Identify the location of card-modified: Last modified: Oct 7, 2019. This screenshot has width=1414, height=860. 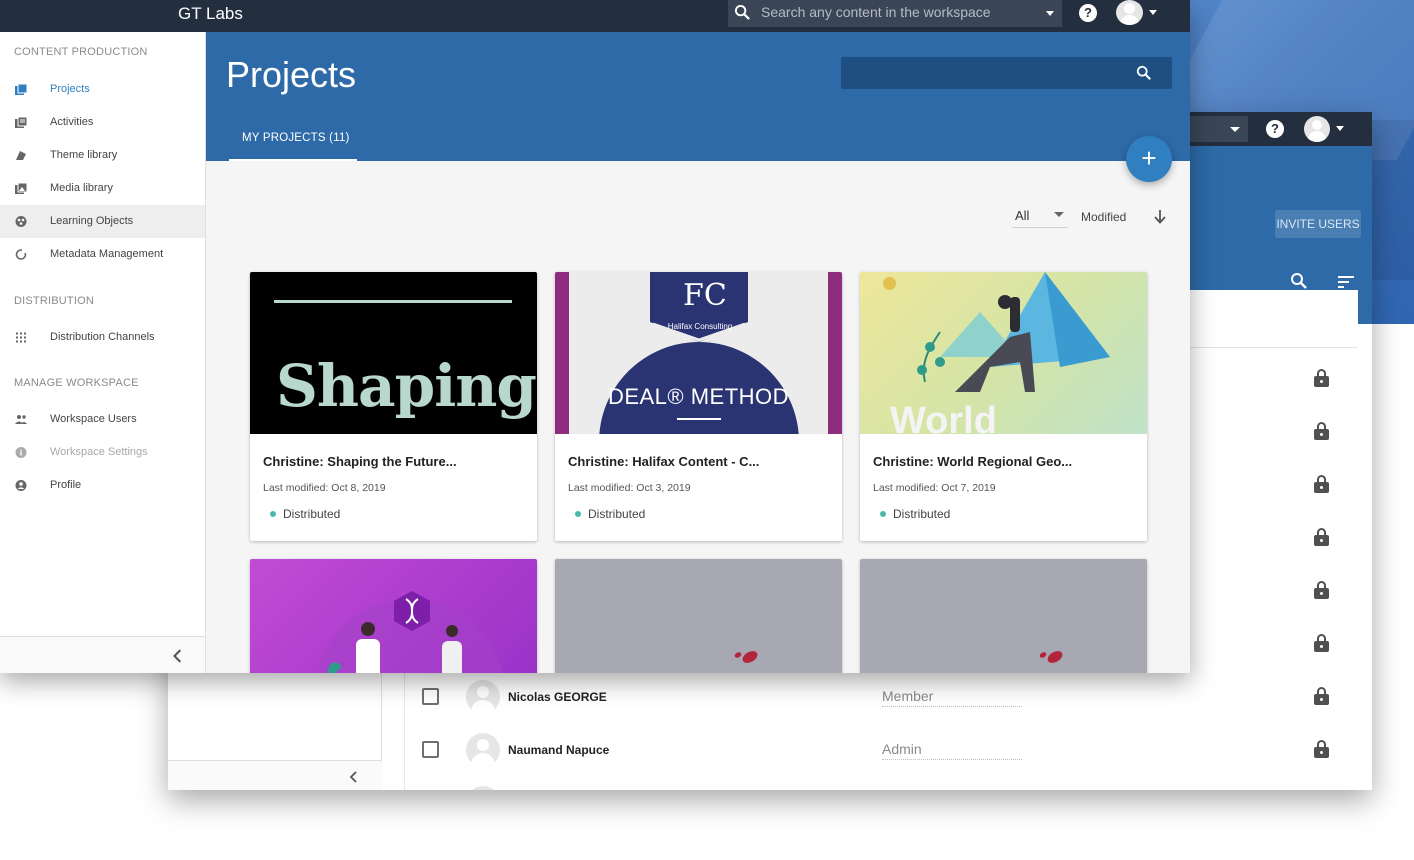
(934, 488).